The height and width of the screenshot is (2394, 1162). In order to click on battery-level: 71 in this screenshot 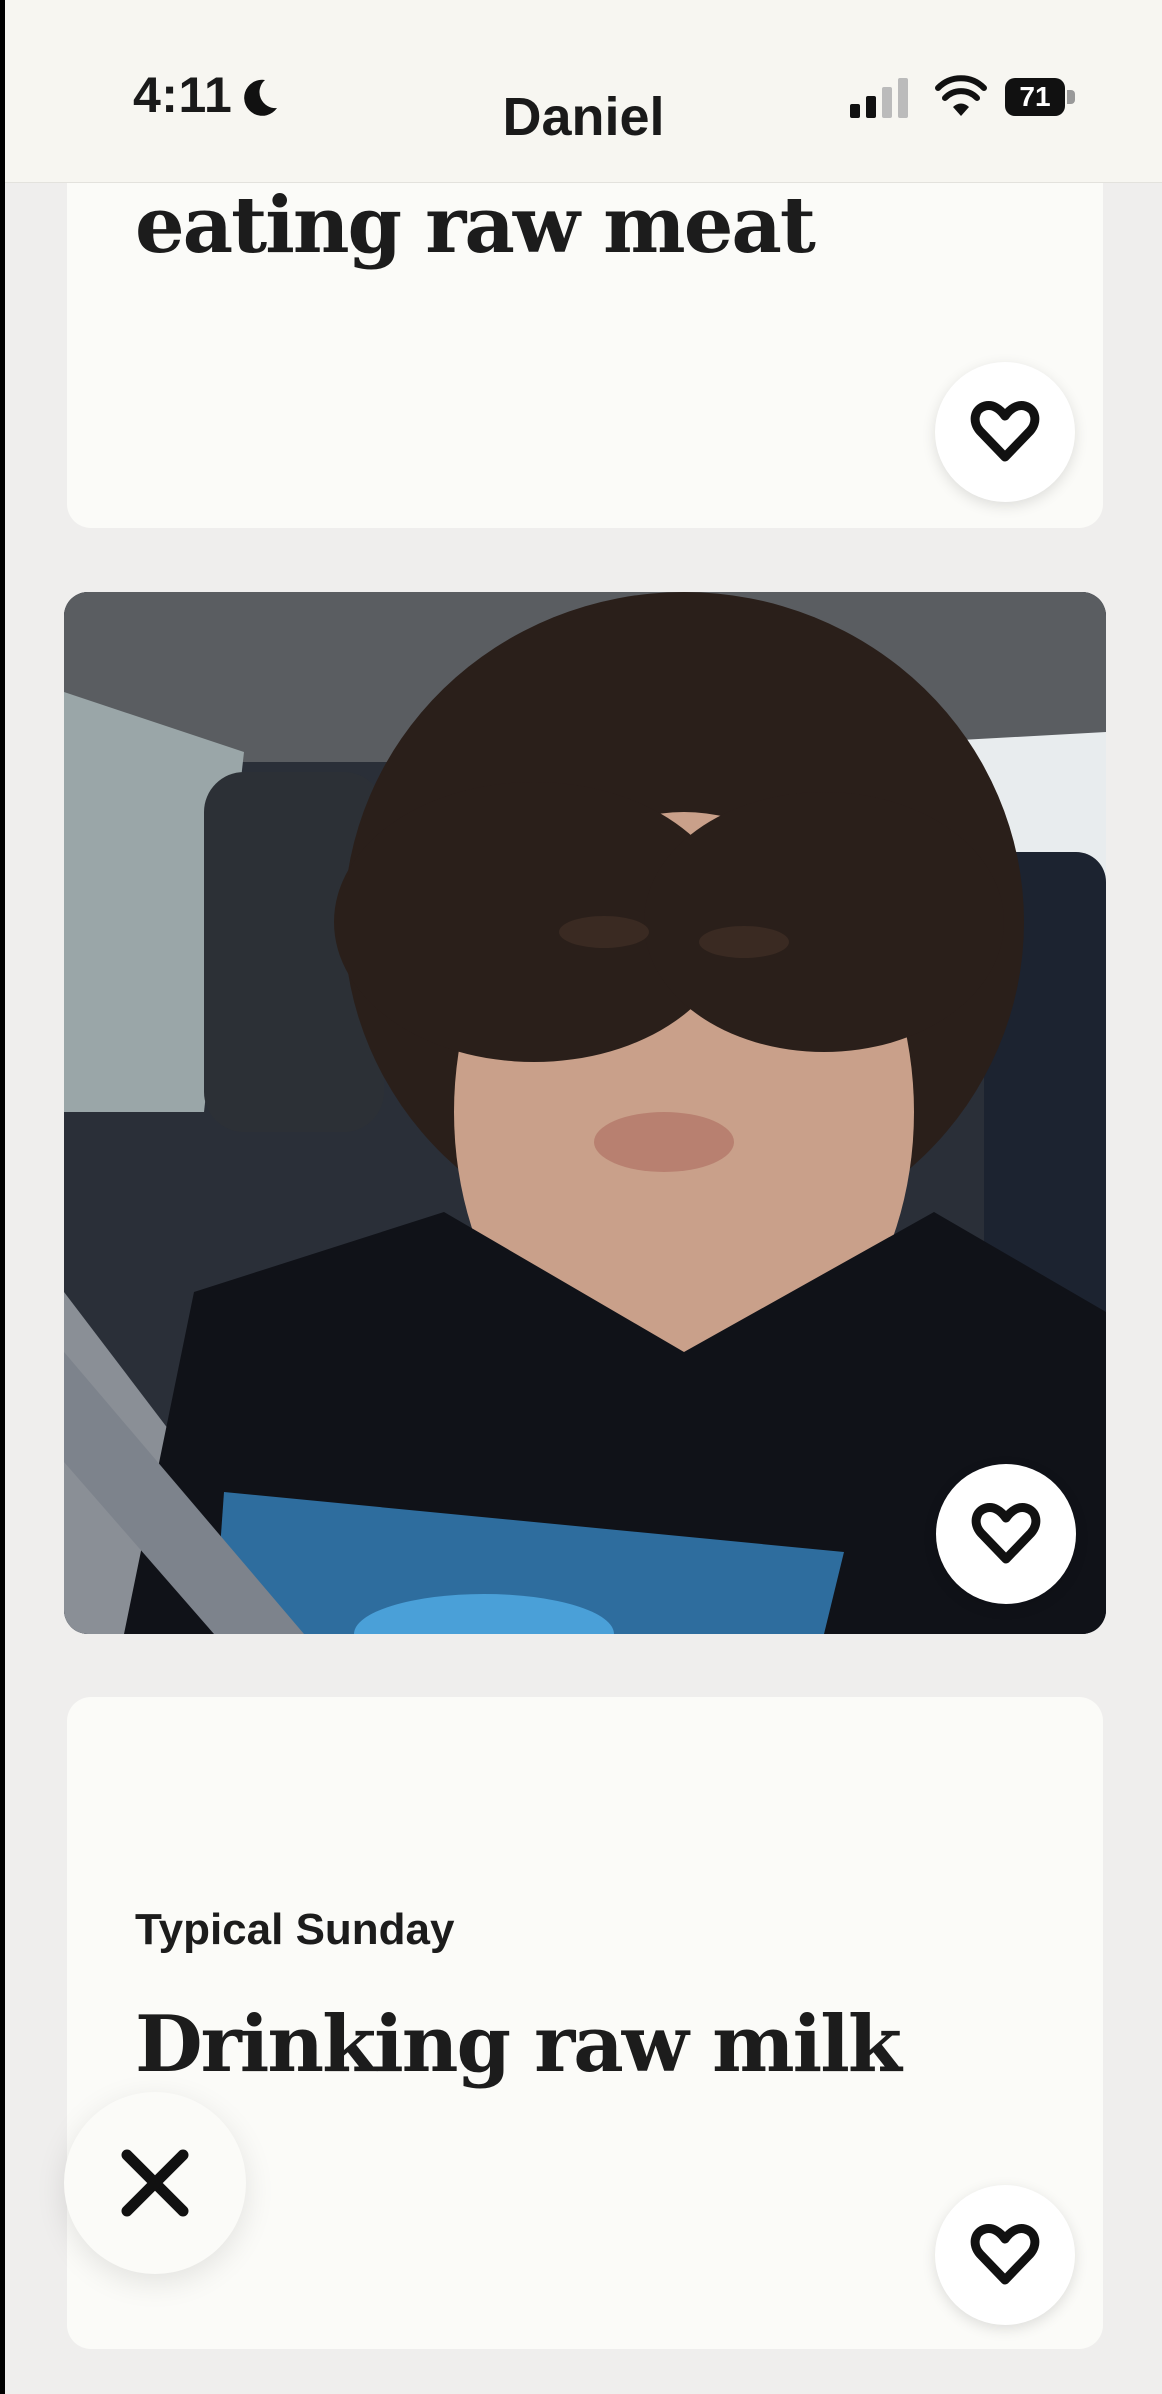, I will do `click(1035, 96)`.